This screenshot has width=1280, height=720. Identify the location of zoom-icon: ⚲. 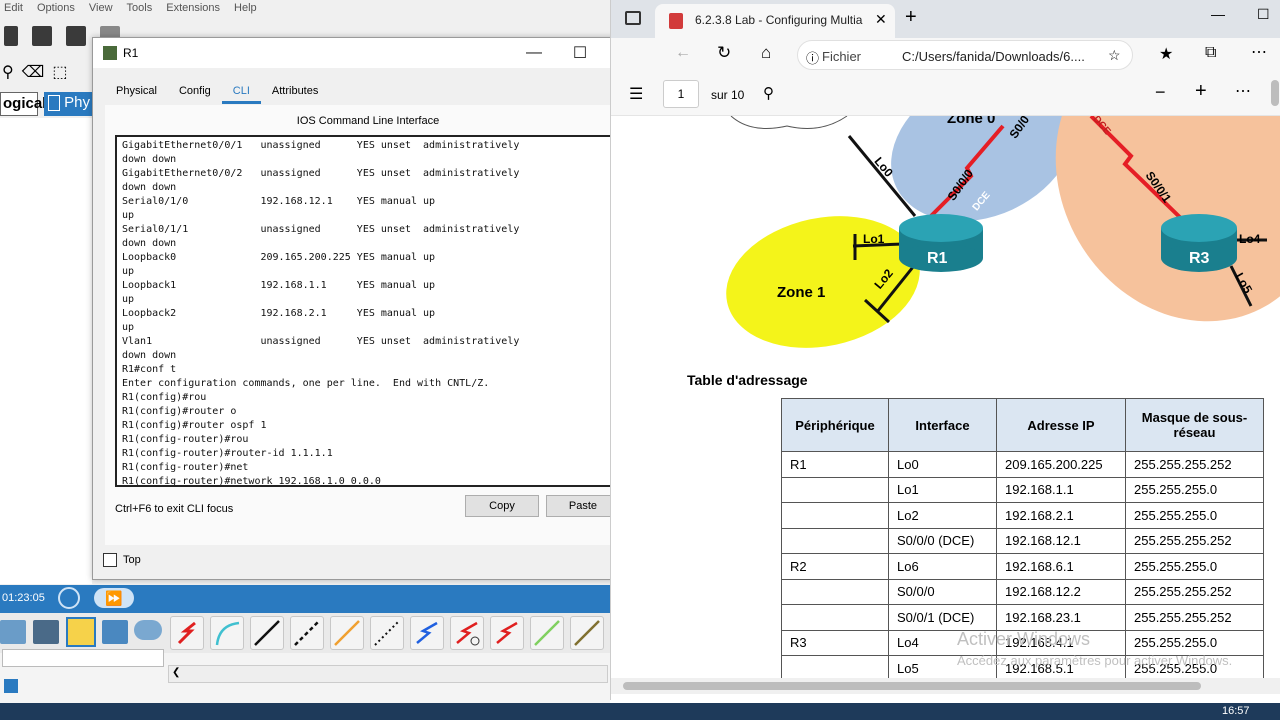
(8, 72).